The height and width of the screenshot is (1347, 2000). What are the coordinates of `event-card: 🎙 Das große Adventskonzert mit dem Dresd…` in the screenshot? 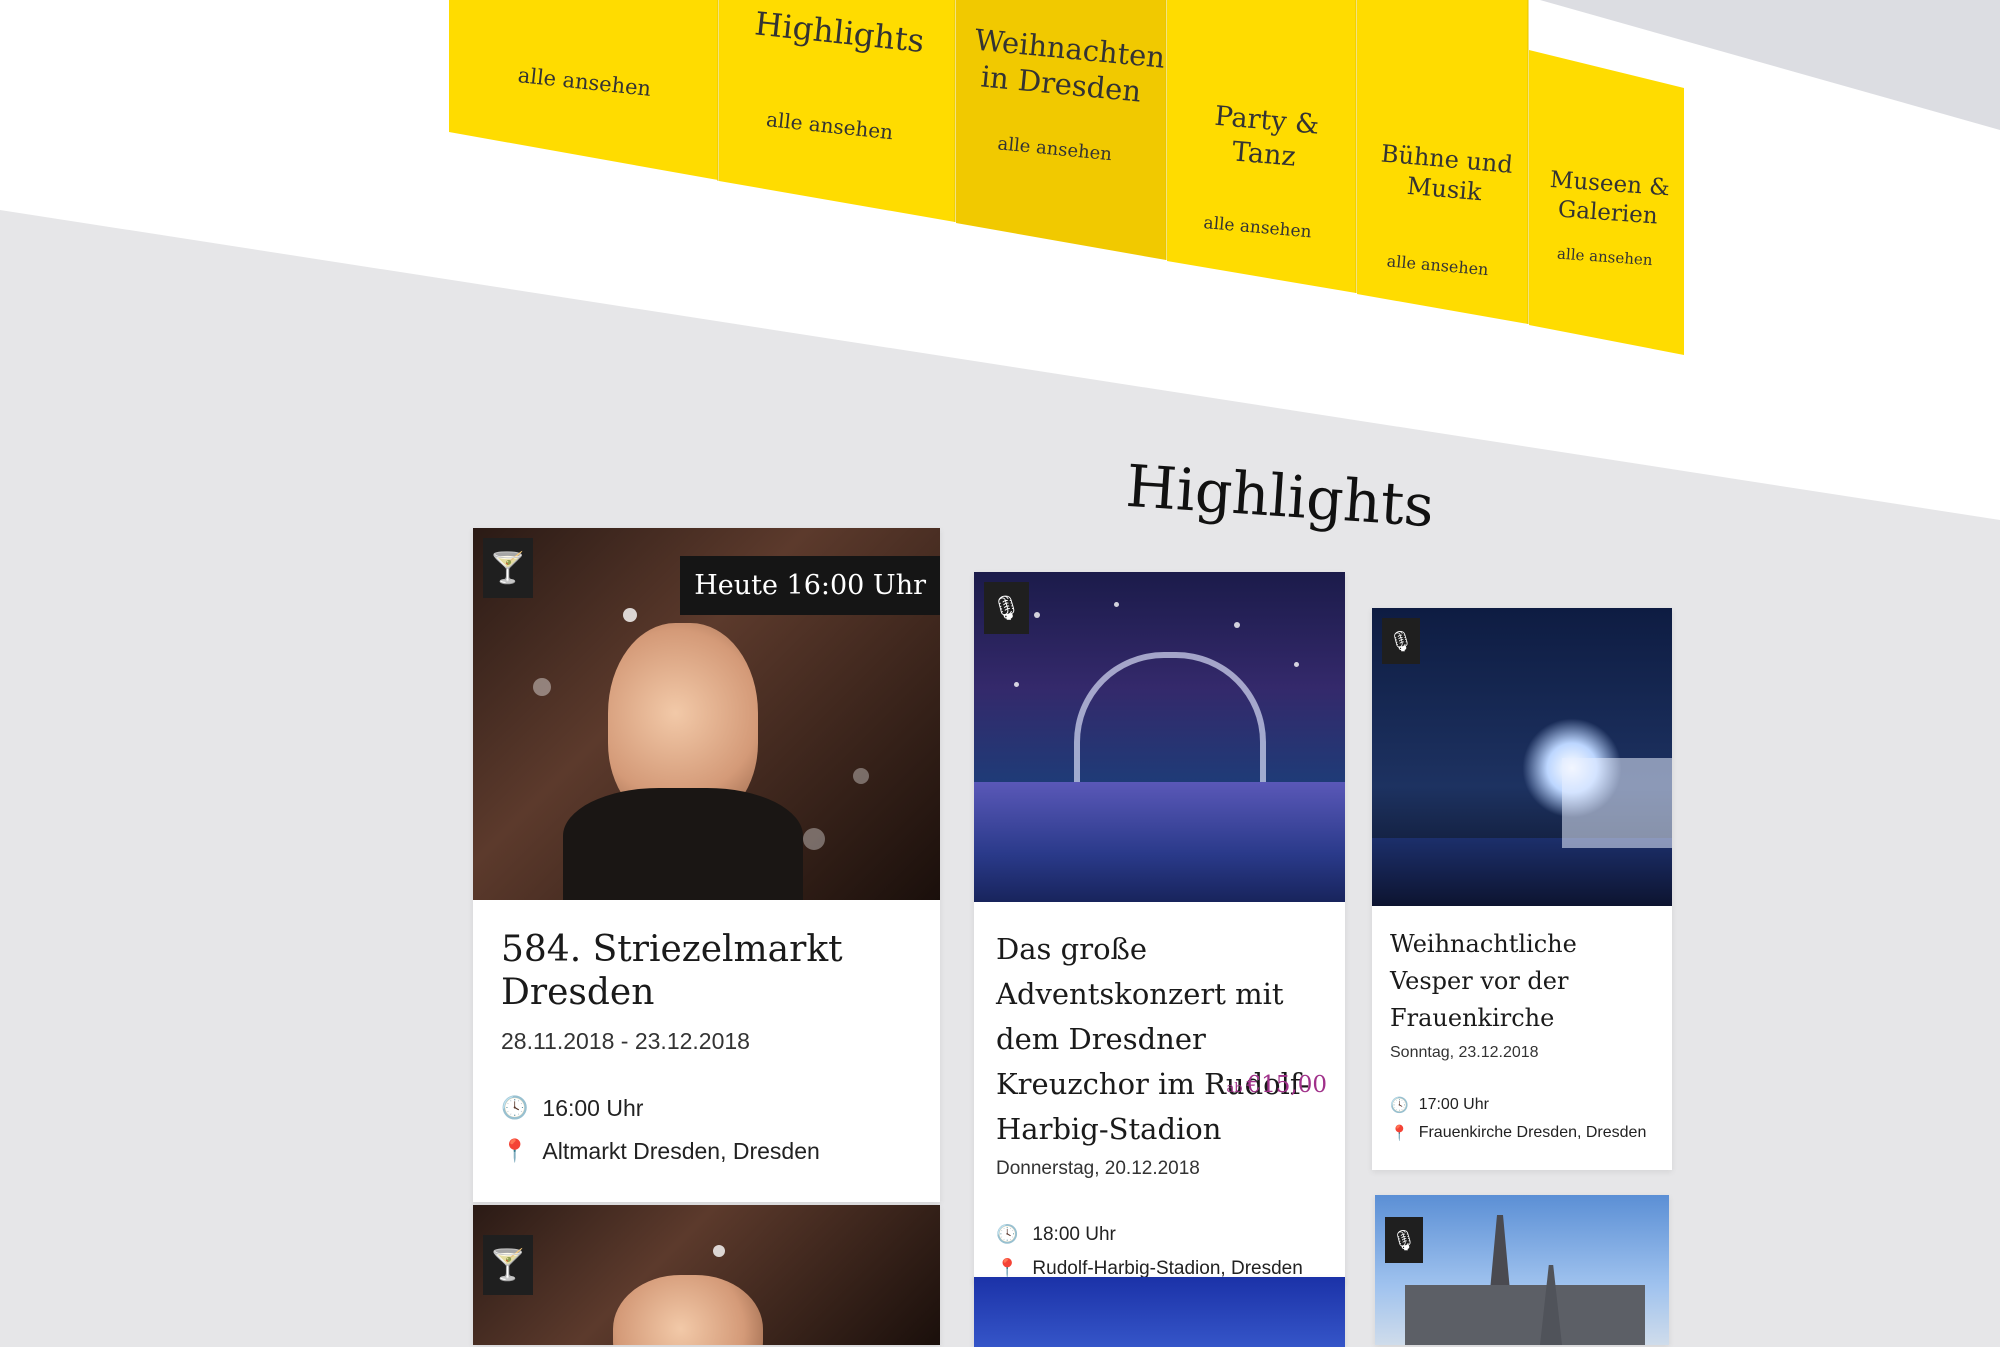 It's located at (1159, 927).